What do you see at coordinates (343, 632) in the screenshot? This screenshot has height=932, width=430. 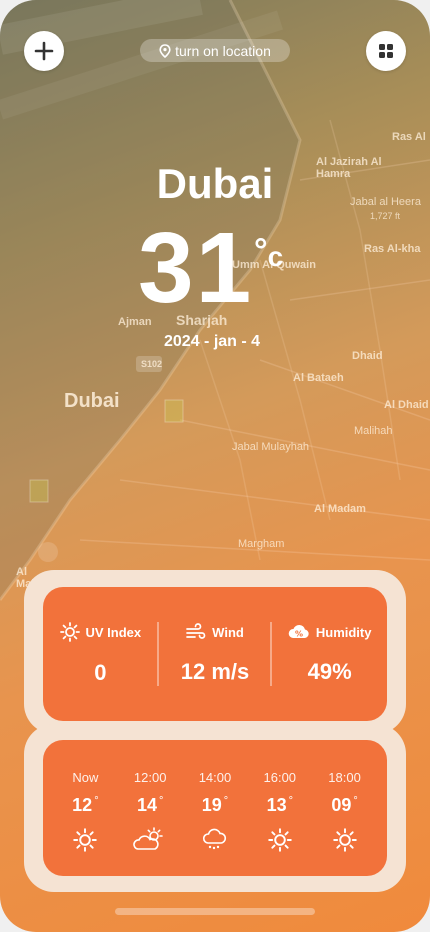 I see `humidity-label: Humidity` at bounding box center [343, 632].